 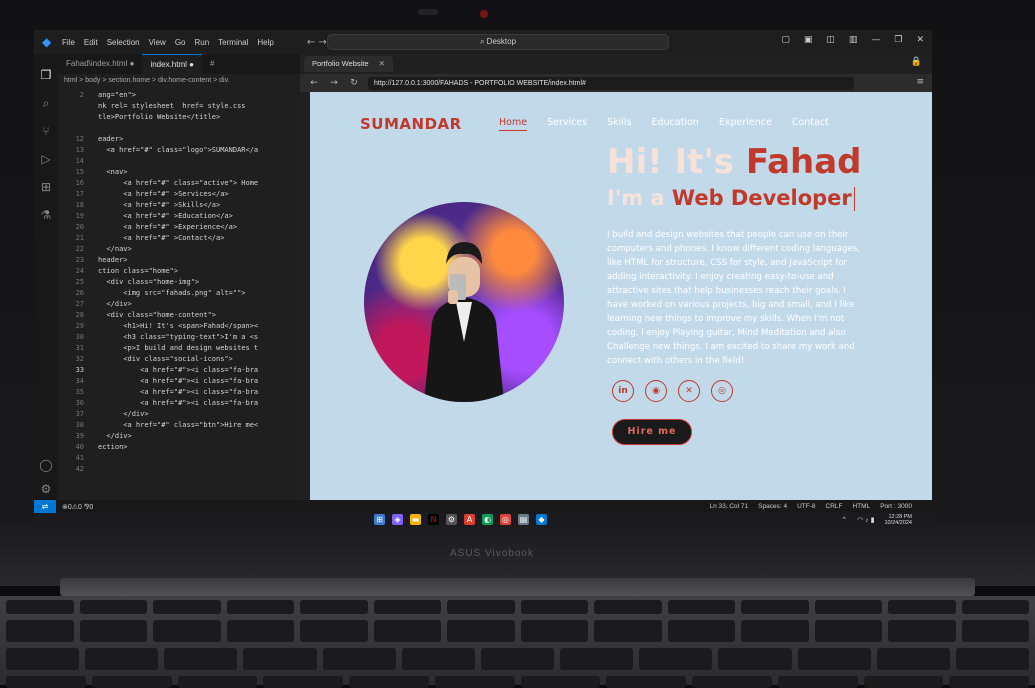 I want to click on minimize-icon: —, so click(x=875, y=40).